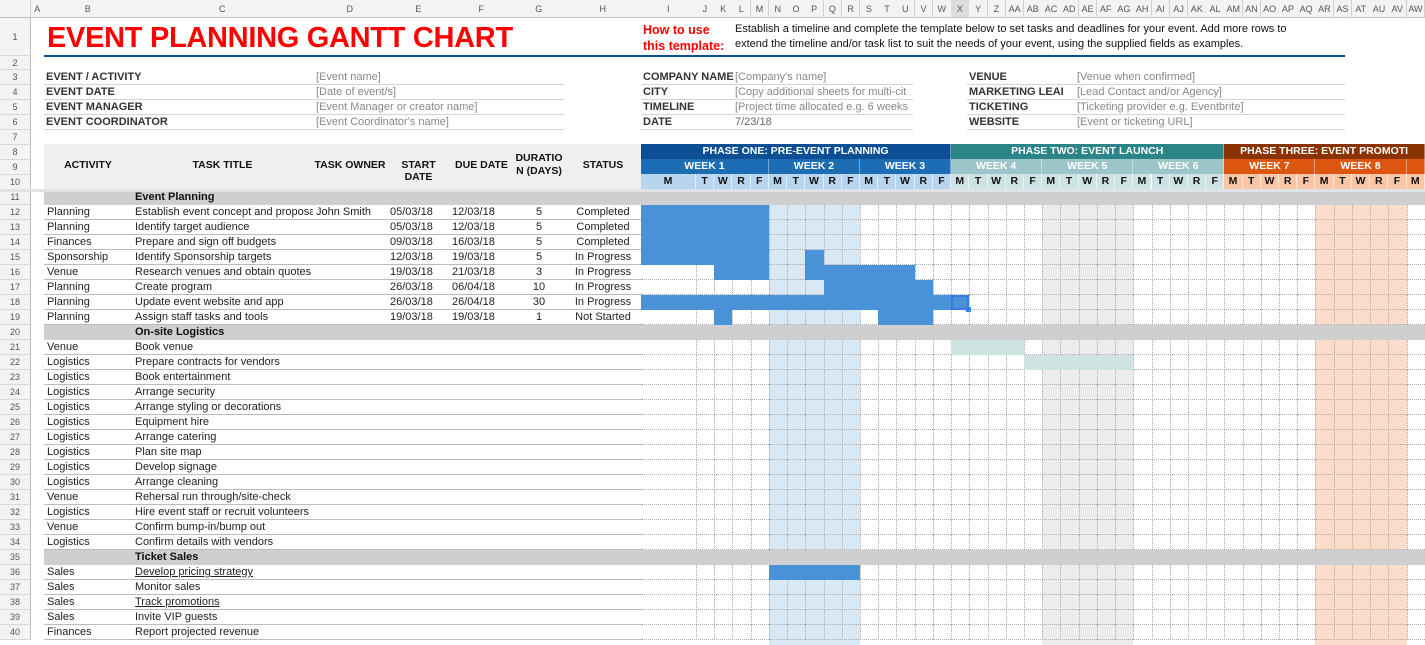  I want to click on task-owner: John Smith, so click(351, 212).